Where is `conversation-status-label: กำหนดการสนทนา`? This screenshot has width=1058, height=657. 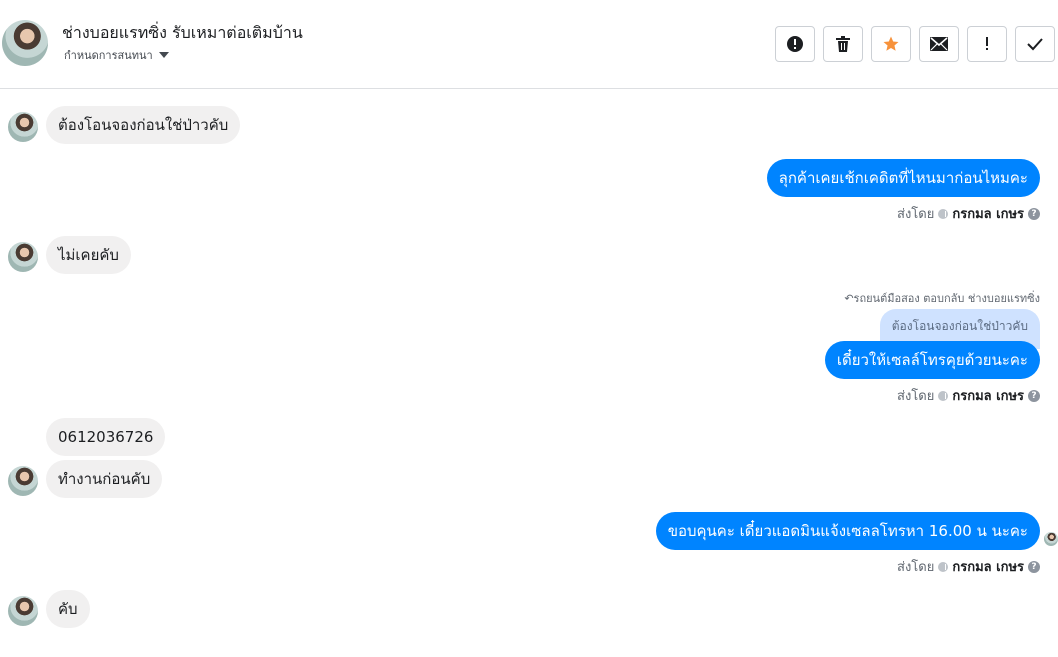
conversation-status-label: กำหนดการสนทนา is located at coordinates (108, 55).